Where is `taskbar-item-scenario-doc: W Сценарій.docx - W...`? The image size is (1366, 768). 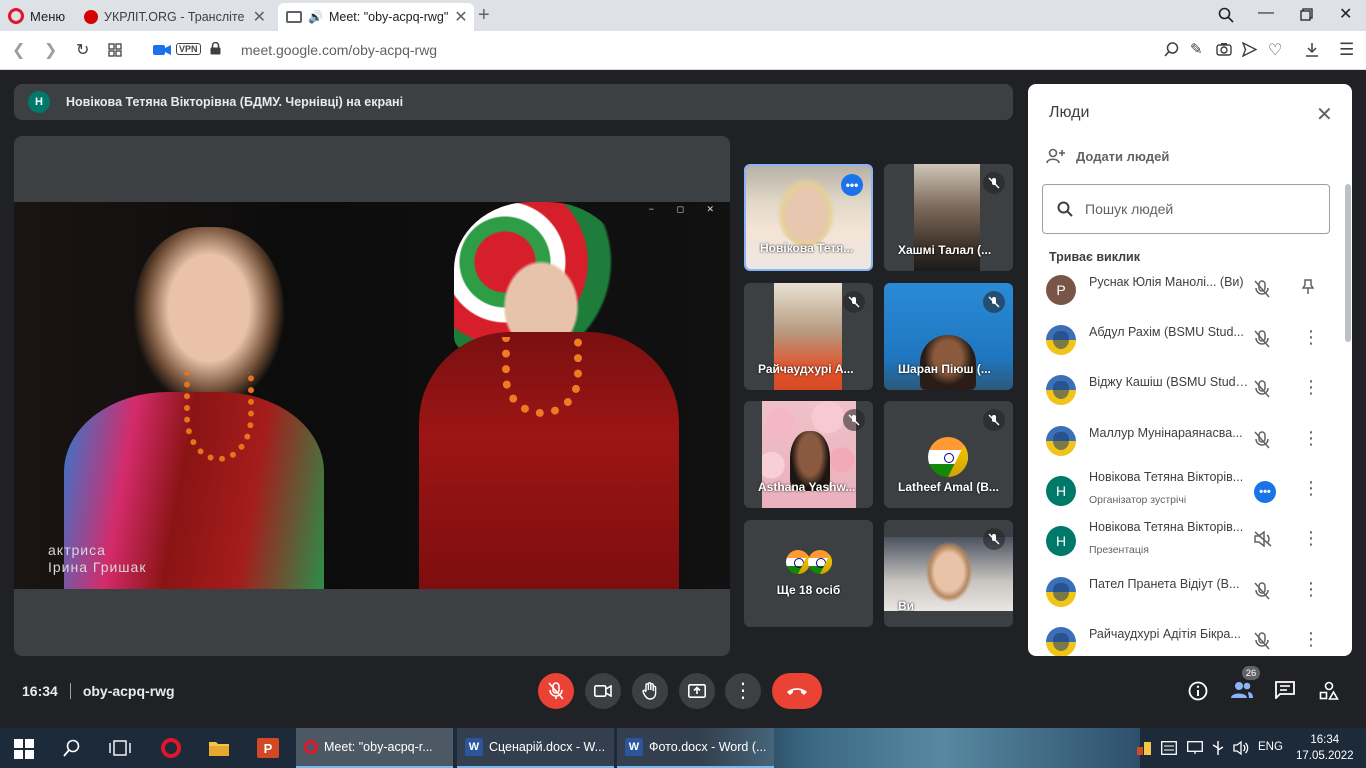
taskbar-item-scenario-doc: W Сценарій.docx - W... is located at coordinates (535, 748).